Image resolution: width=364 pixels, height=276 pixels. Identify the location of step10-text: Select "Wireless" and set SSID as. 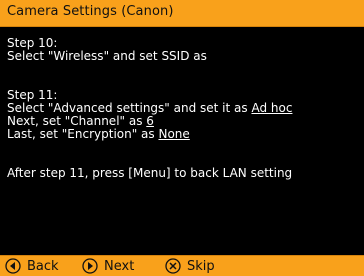
(107, 56).